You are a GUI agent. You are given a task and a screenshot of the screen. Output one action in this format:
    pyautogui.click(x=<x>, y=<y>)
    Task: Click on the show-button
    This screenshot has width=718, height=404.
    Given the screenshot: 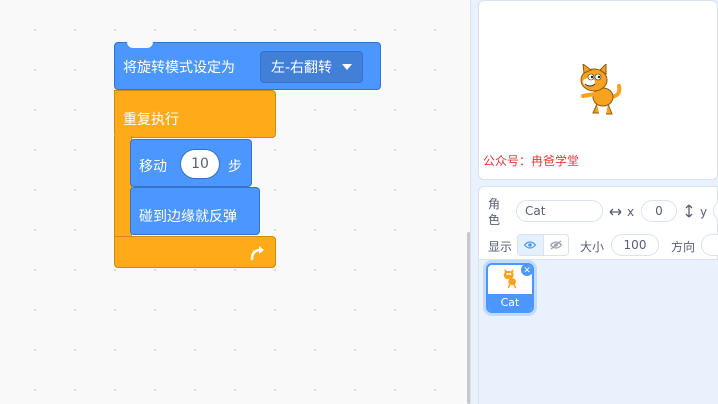 What is the action you would take?
    pyautogui.click(x=530, y=245)
    